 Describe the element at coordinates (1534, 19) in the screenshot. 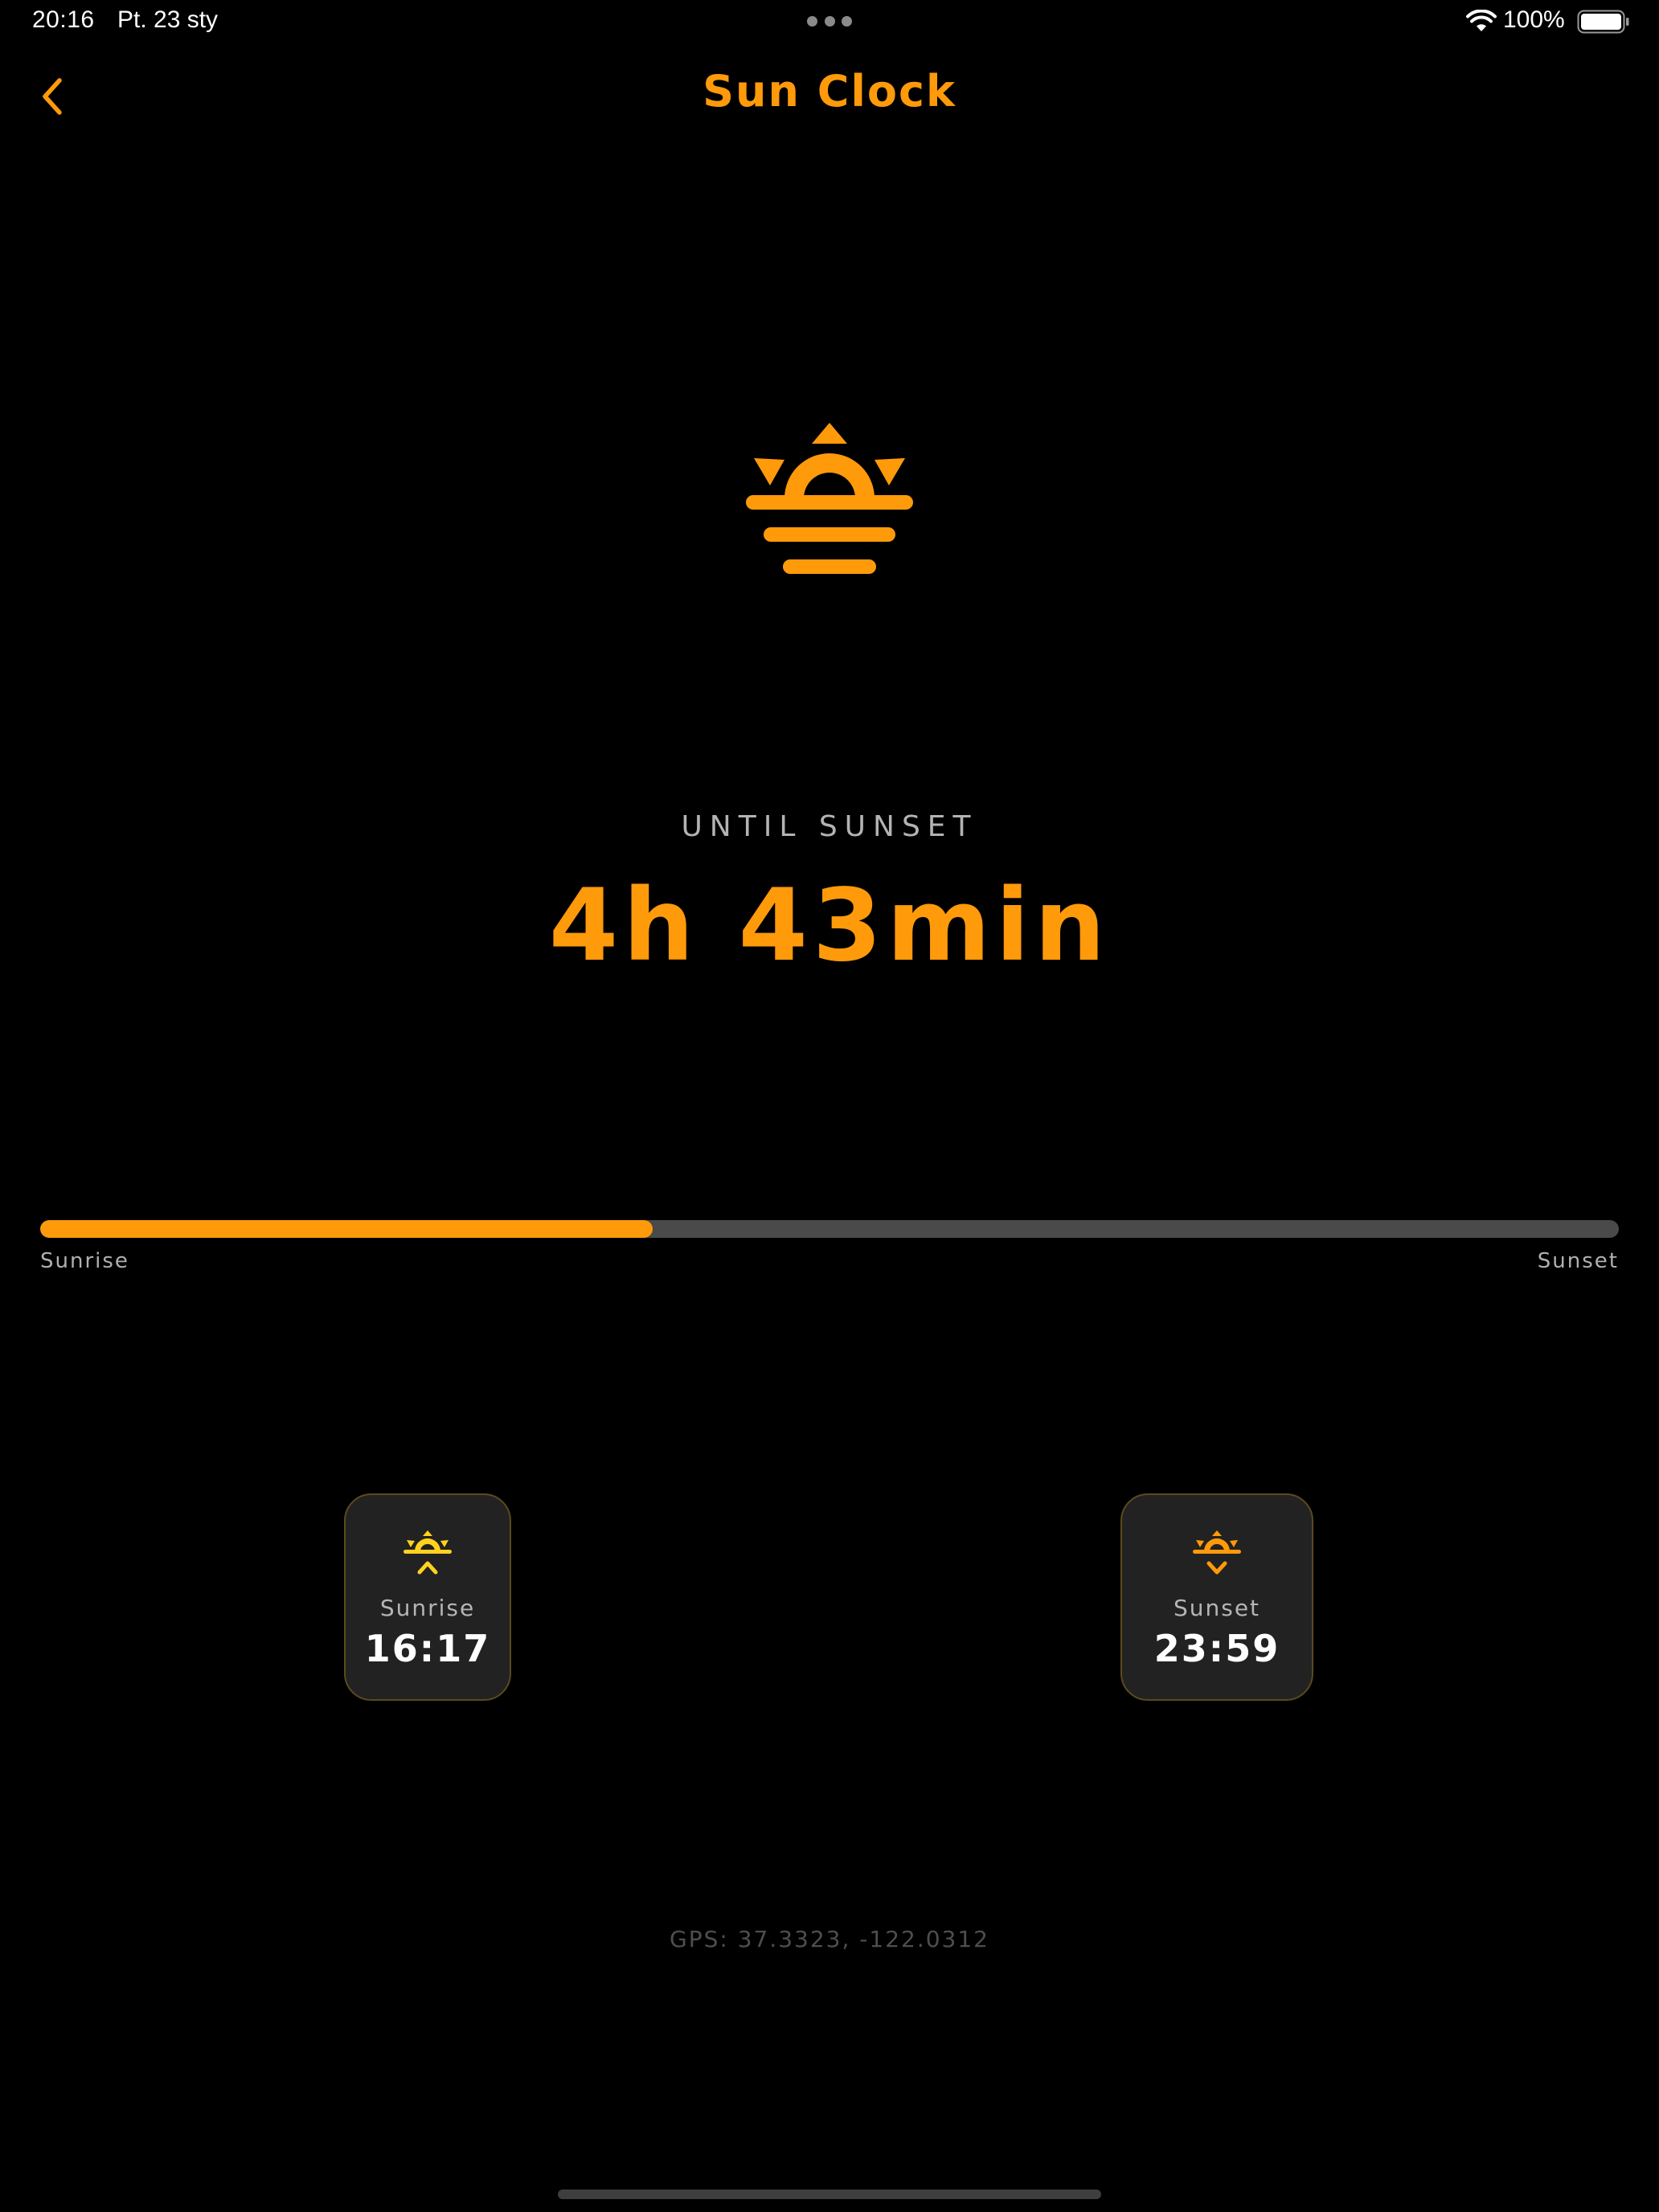

I see `battery-percent: 100%` at that location.